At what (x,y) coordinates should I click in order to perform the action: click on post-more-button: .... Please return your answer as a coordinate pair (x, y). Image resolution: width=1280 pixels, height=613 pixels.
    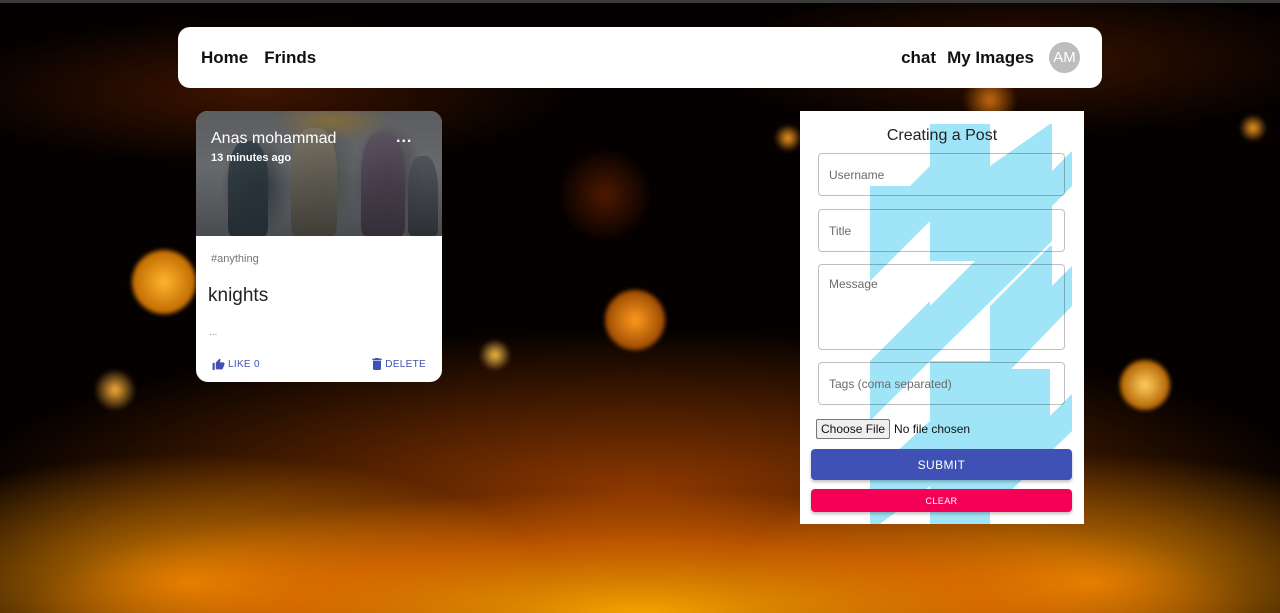
    Looking at the image, I should click on (404, 138).